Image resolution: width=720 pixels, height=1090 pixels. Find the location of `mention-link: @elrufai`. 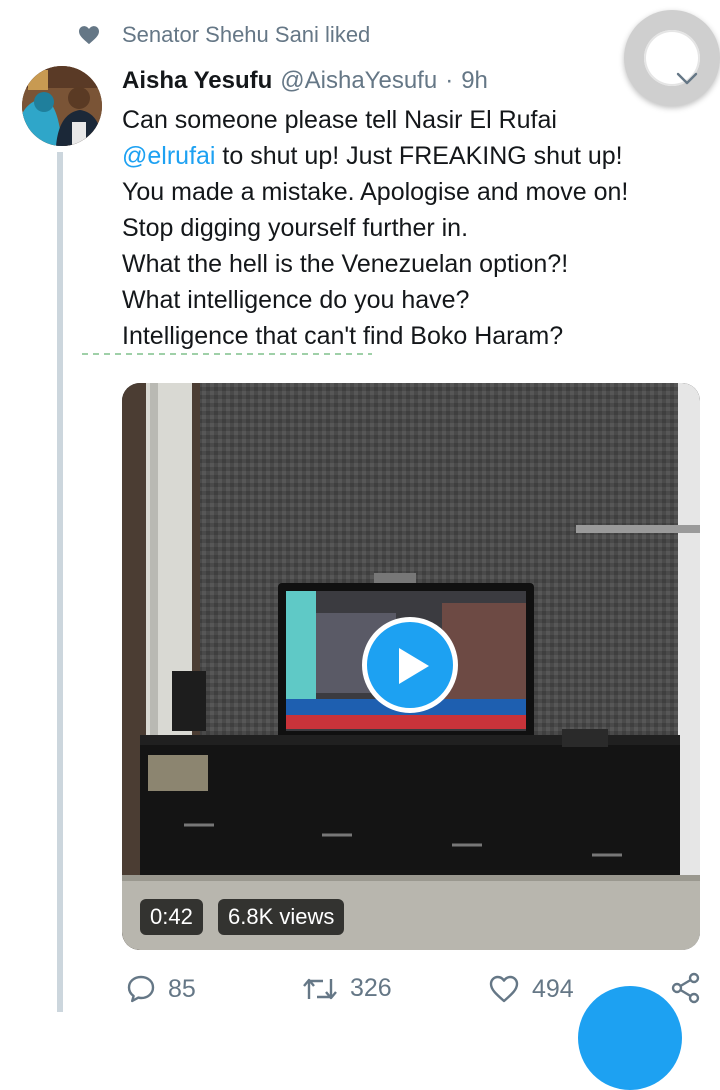

mention-link: @elrufai is located at coordinates (168, 156).